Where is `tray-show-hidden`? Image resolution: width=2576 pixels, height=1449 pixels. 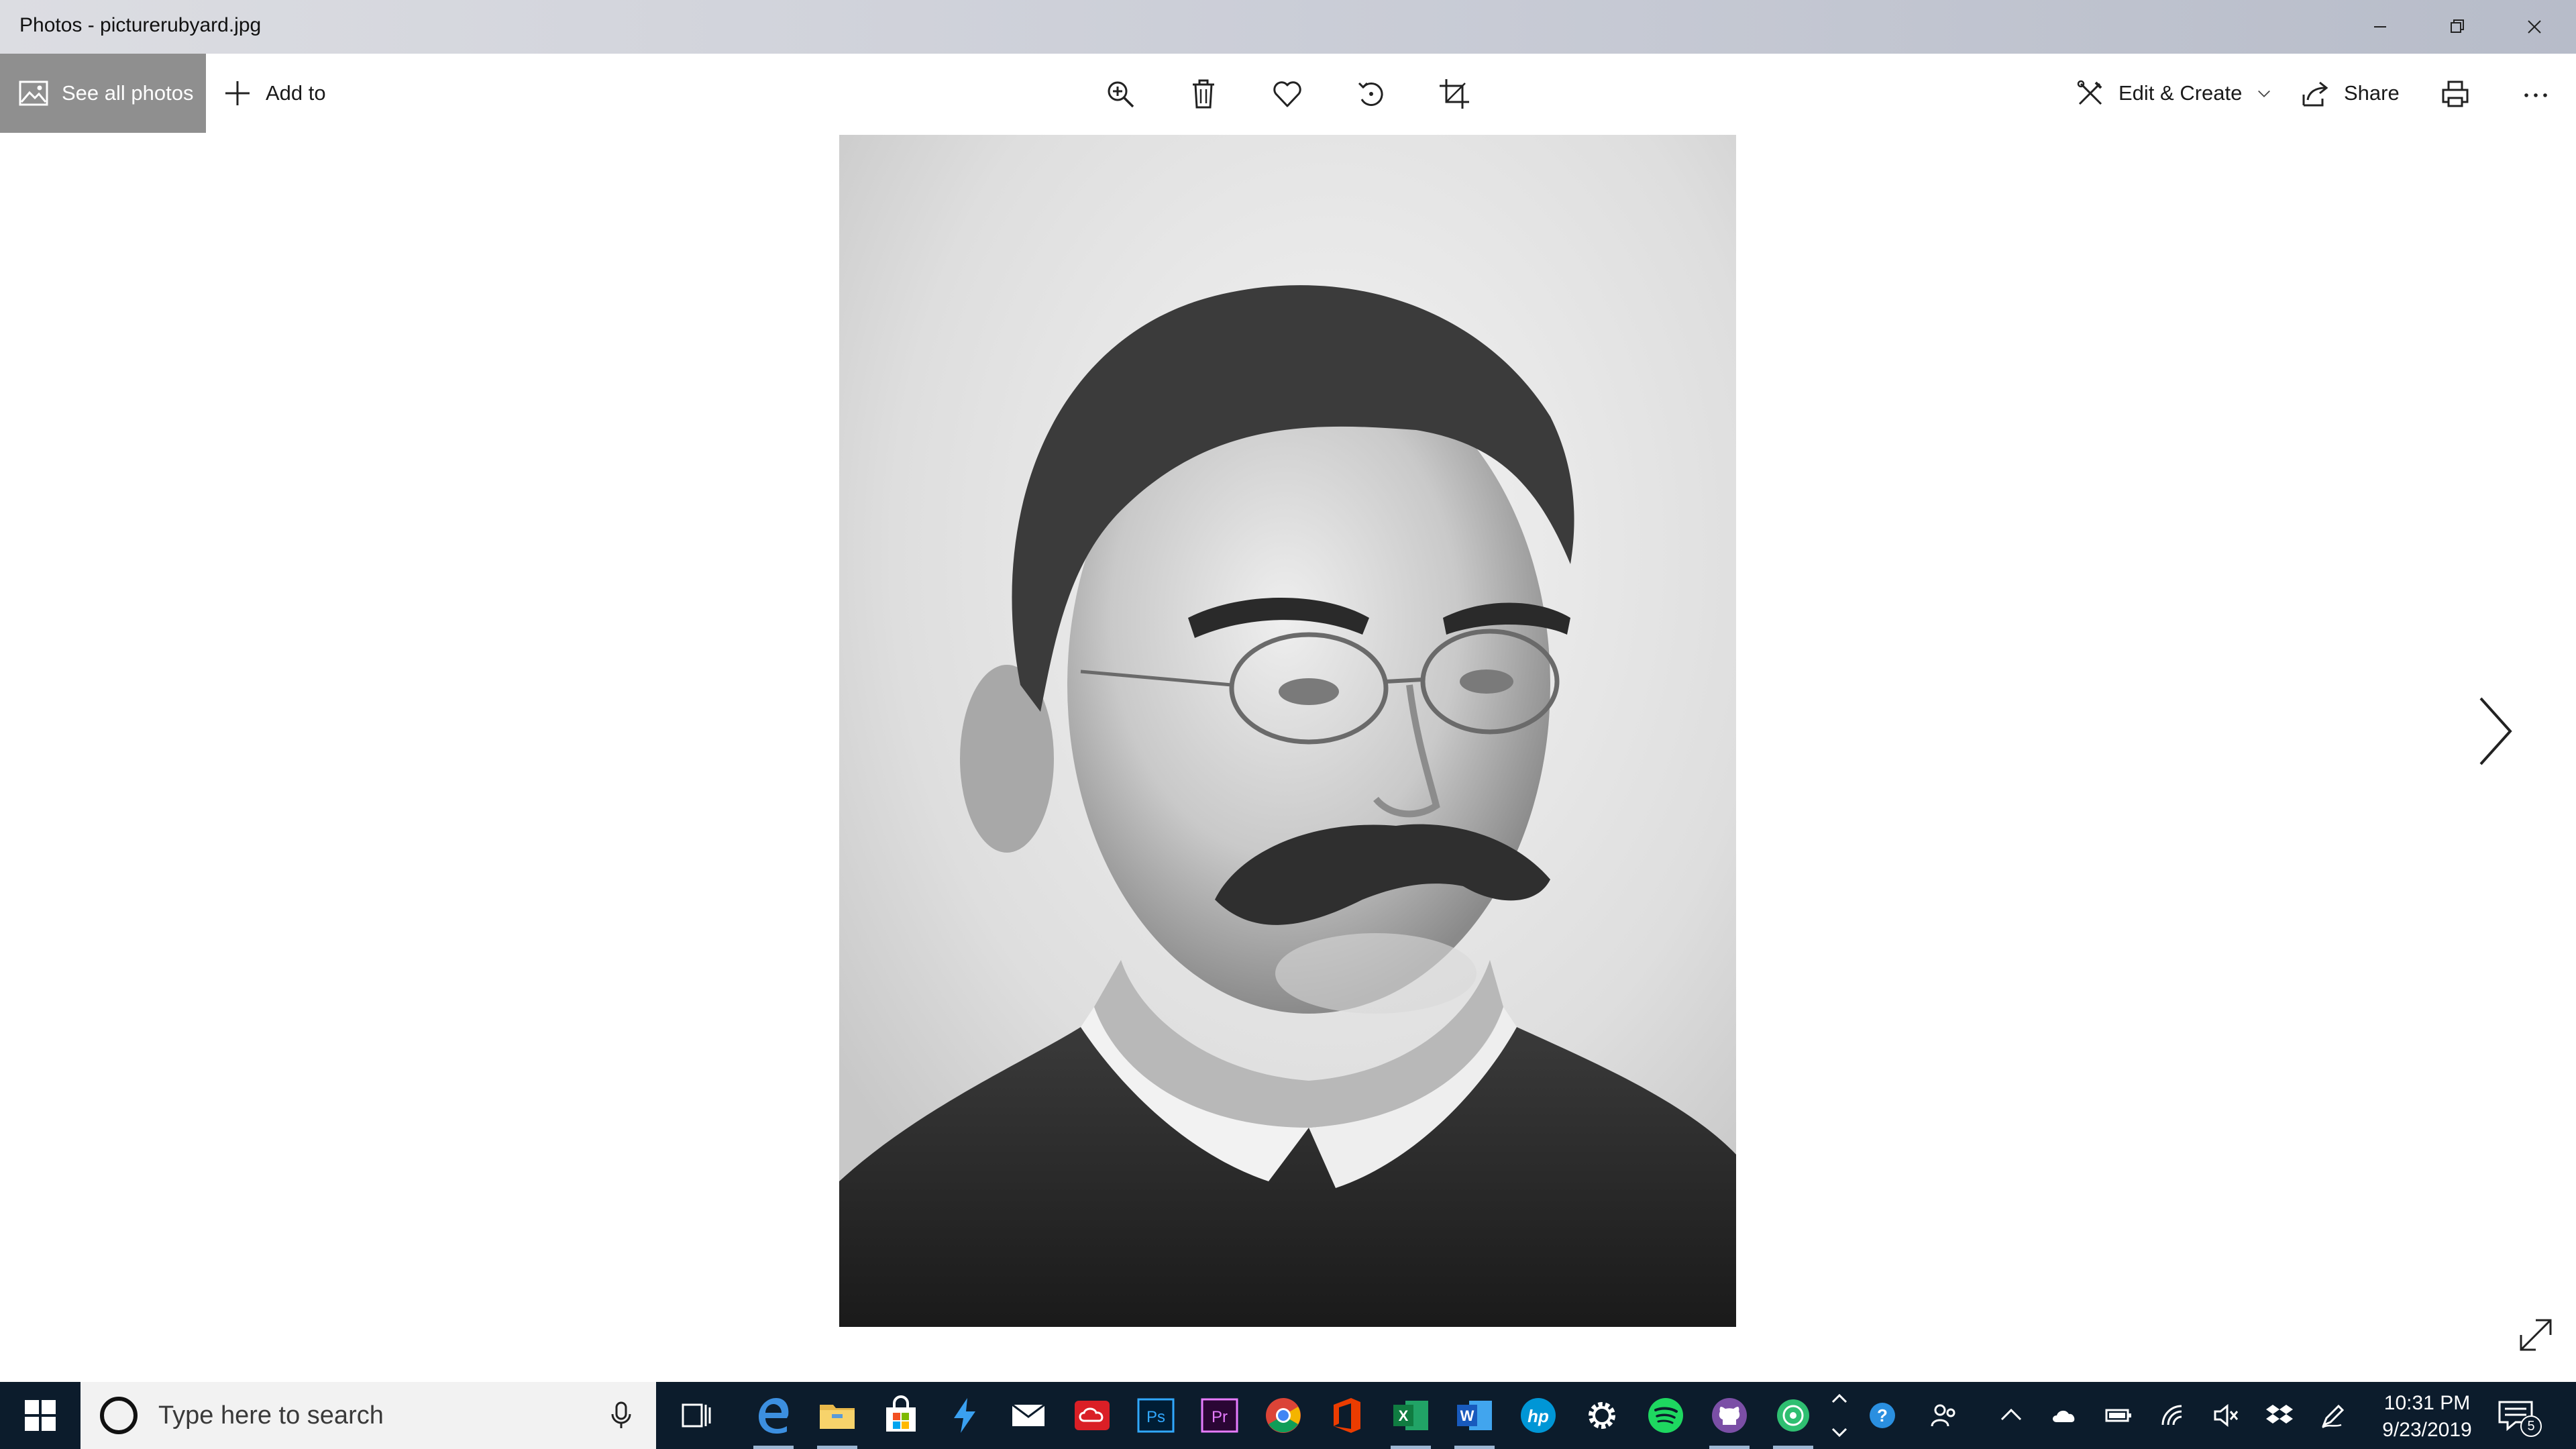
tray-show-hidden is located at coordinates (2011, 1415).